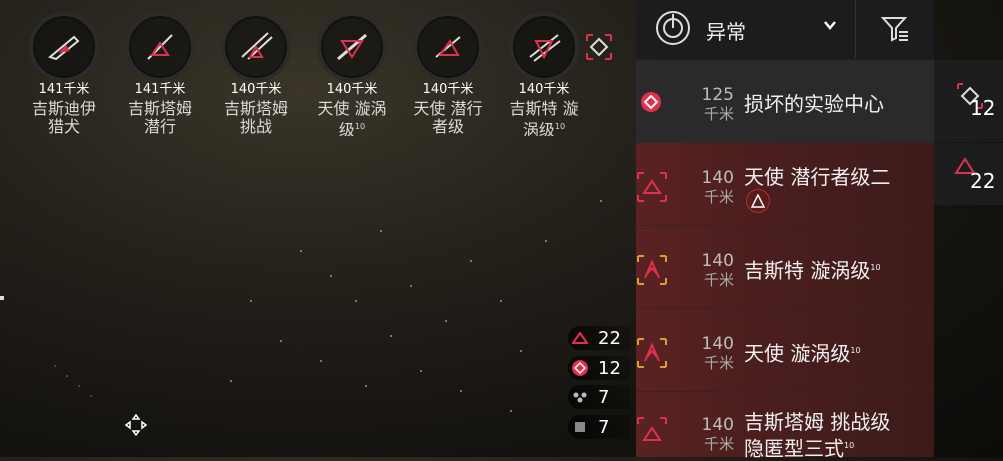 The width and height of the screenshot is (1003, 461). Describe the element at coordinates (599, 368) in the screenshot. I see `structure-counter: 12` at that location.